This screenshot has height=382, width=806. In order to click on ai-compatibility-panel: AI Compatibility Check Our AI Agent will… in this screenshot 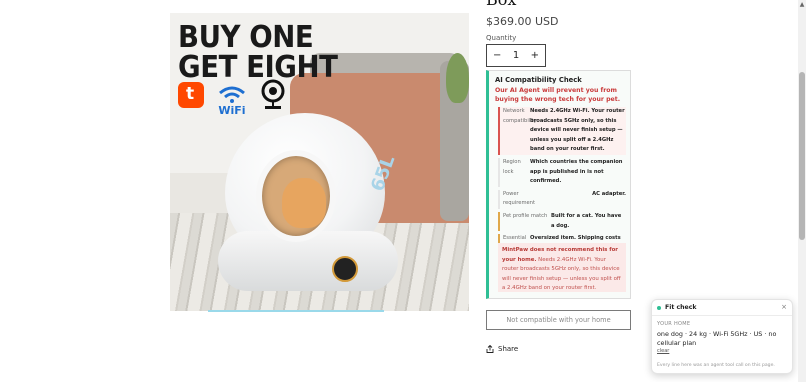, I will do `click(558, 184)`.